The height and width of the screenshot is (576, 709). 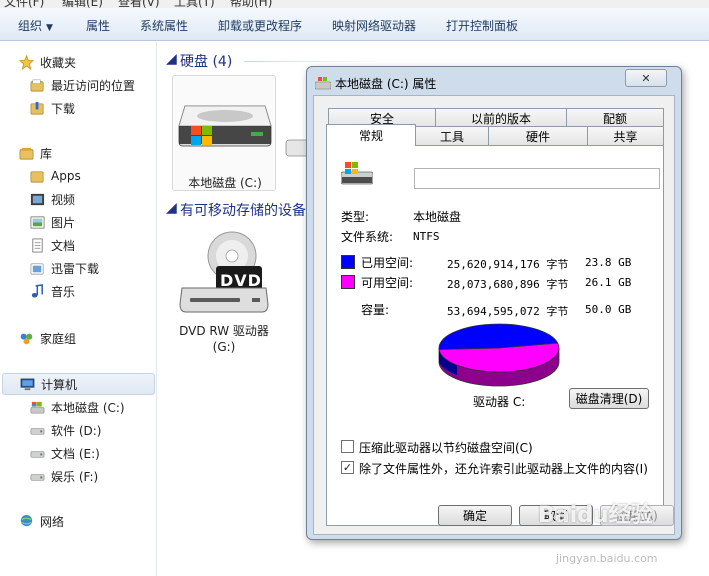 What do you see at coordinates (26, 338) in the screenshot?
I see `homegroup-icon` at bounding box center [26, 338].